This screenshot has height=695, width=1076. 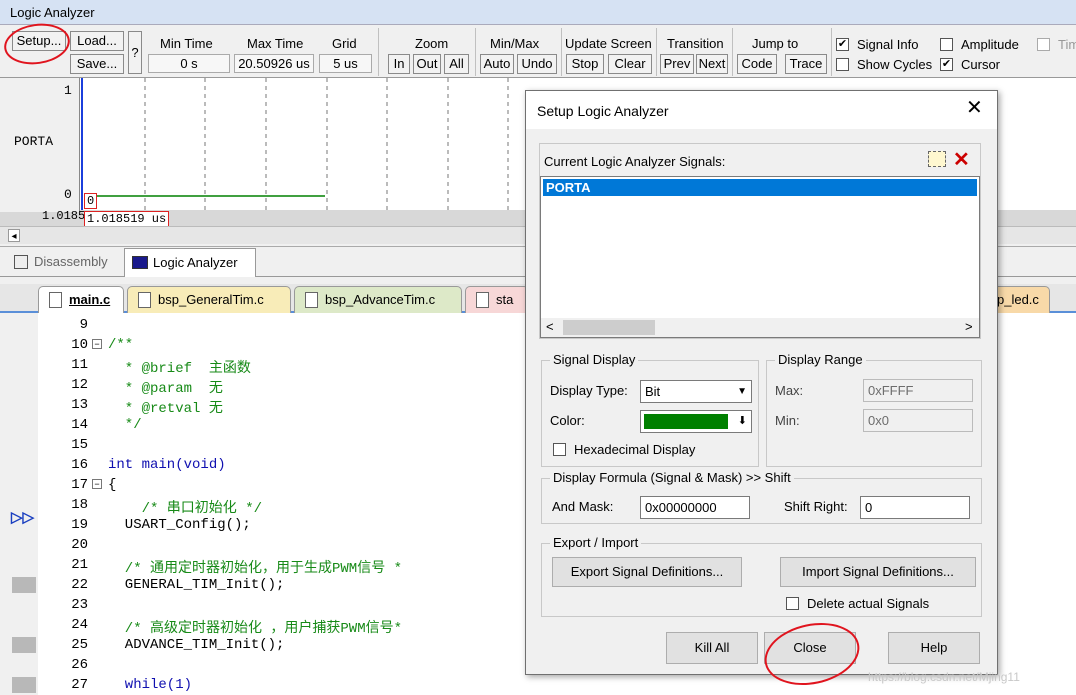 What do you see at coordinates (150, 685) in the screenshot?
I see `code-line: while(1)` at bounding box center [150, 685].